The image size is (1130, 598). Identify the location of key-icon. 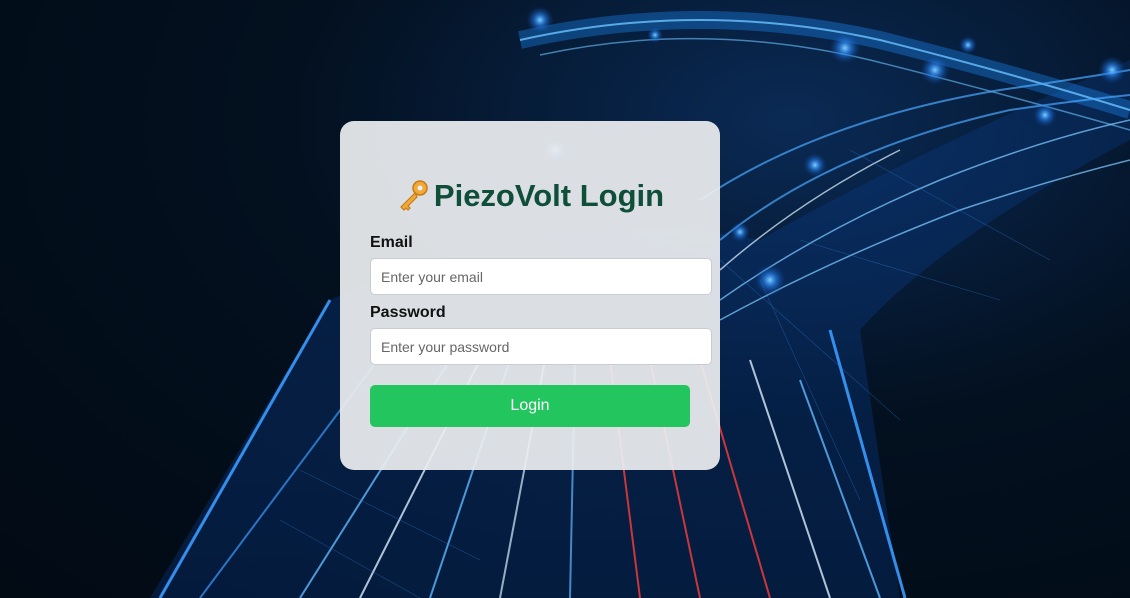
(413, 195).